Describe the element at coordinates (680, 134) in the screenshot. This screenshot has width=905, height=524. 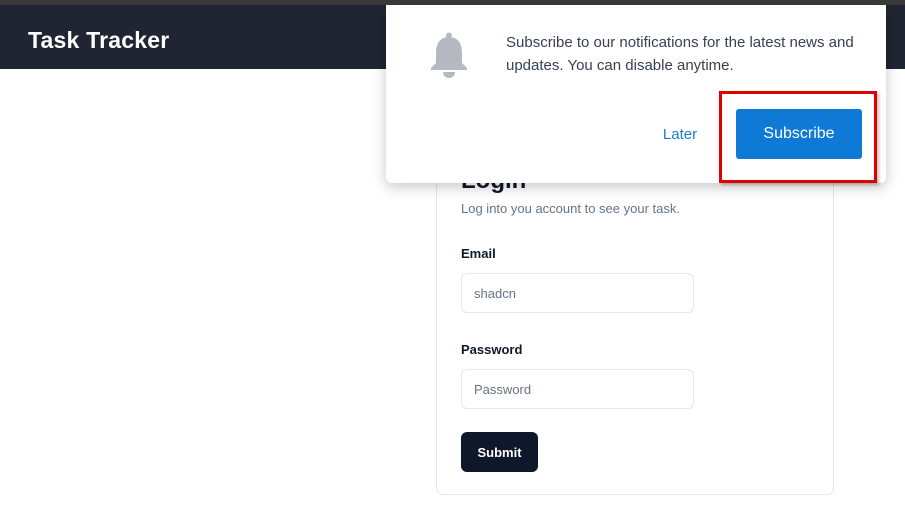
I see `later-button: Later` at that location.